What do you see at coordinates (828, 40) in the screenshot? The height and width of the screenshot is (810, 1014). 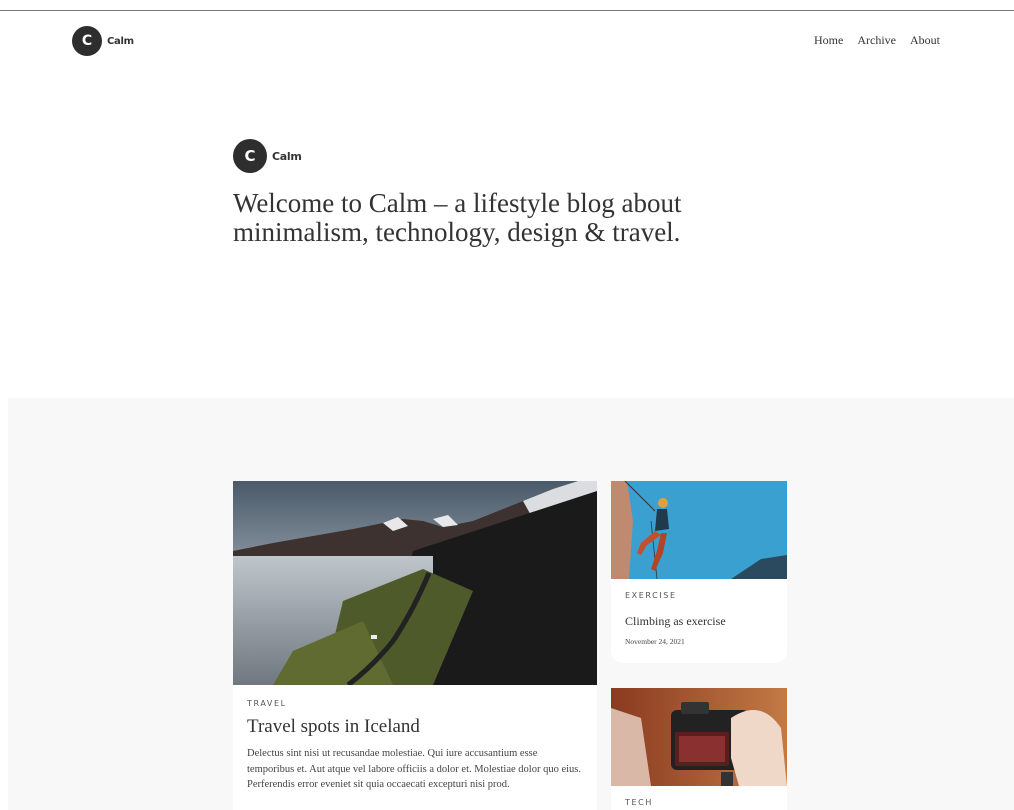 I see `nav-home: Home` at bounding box center [828, 40].